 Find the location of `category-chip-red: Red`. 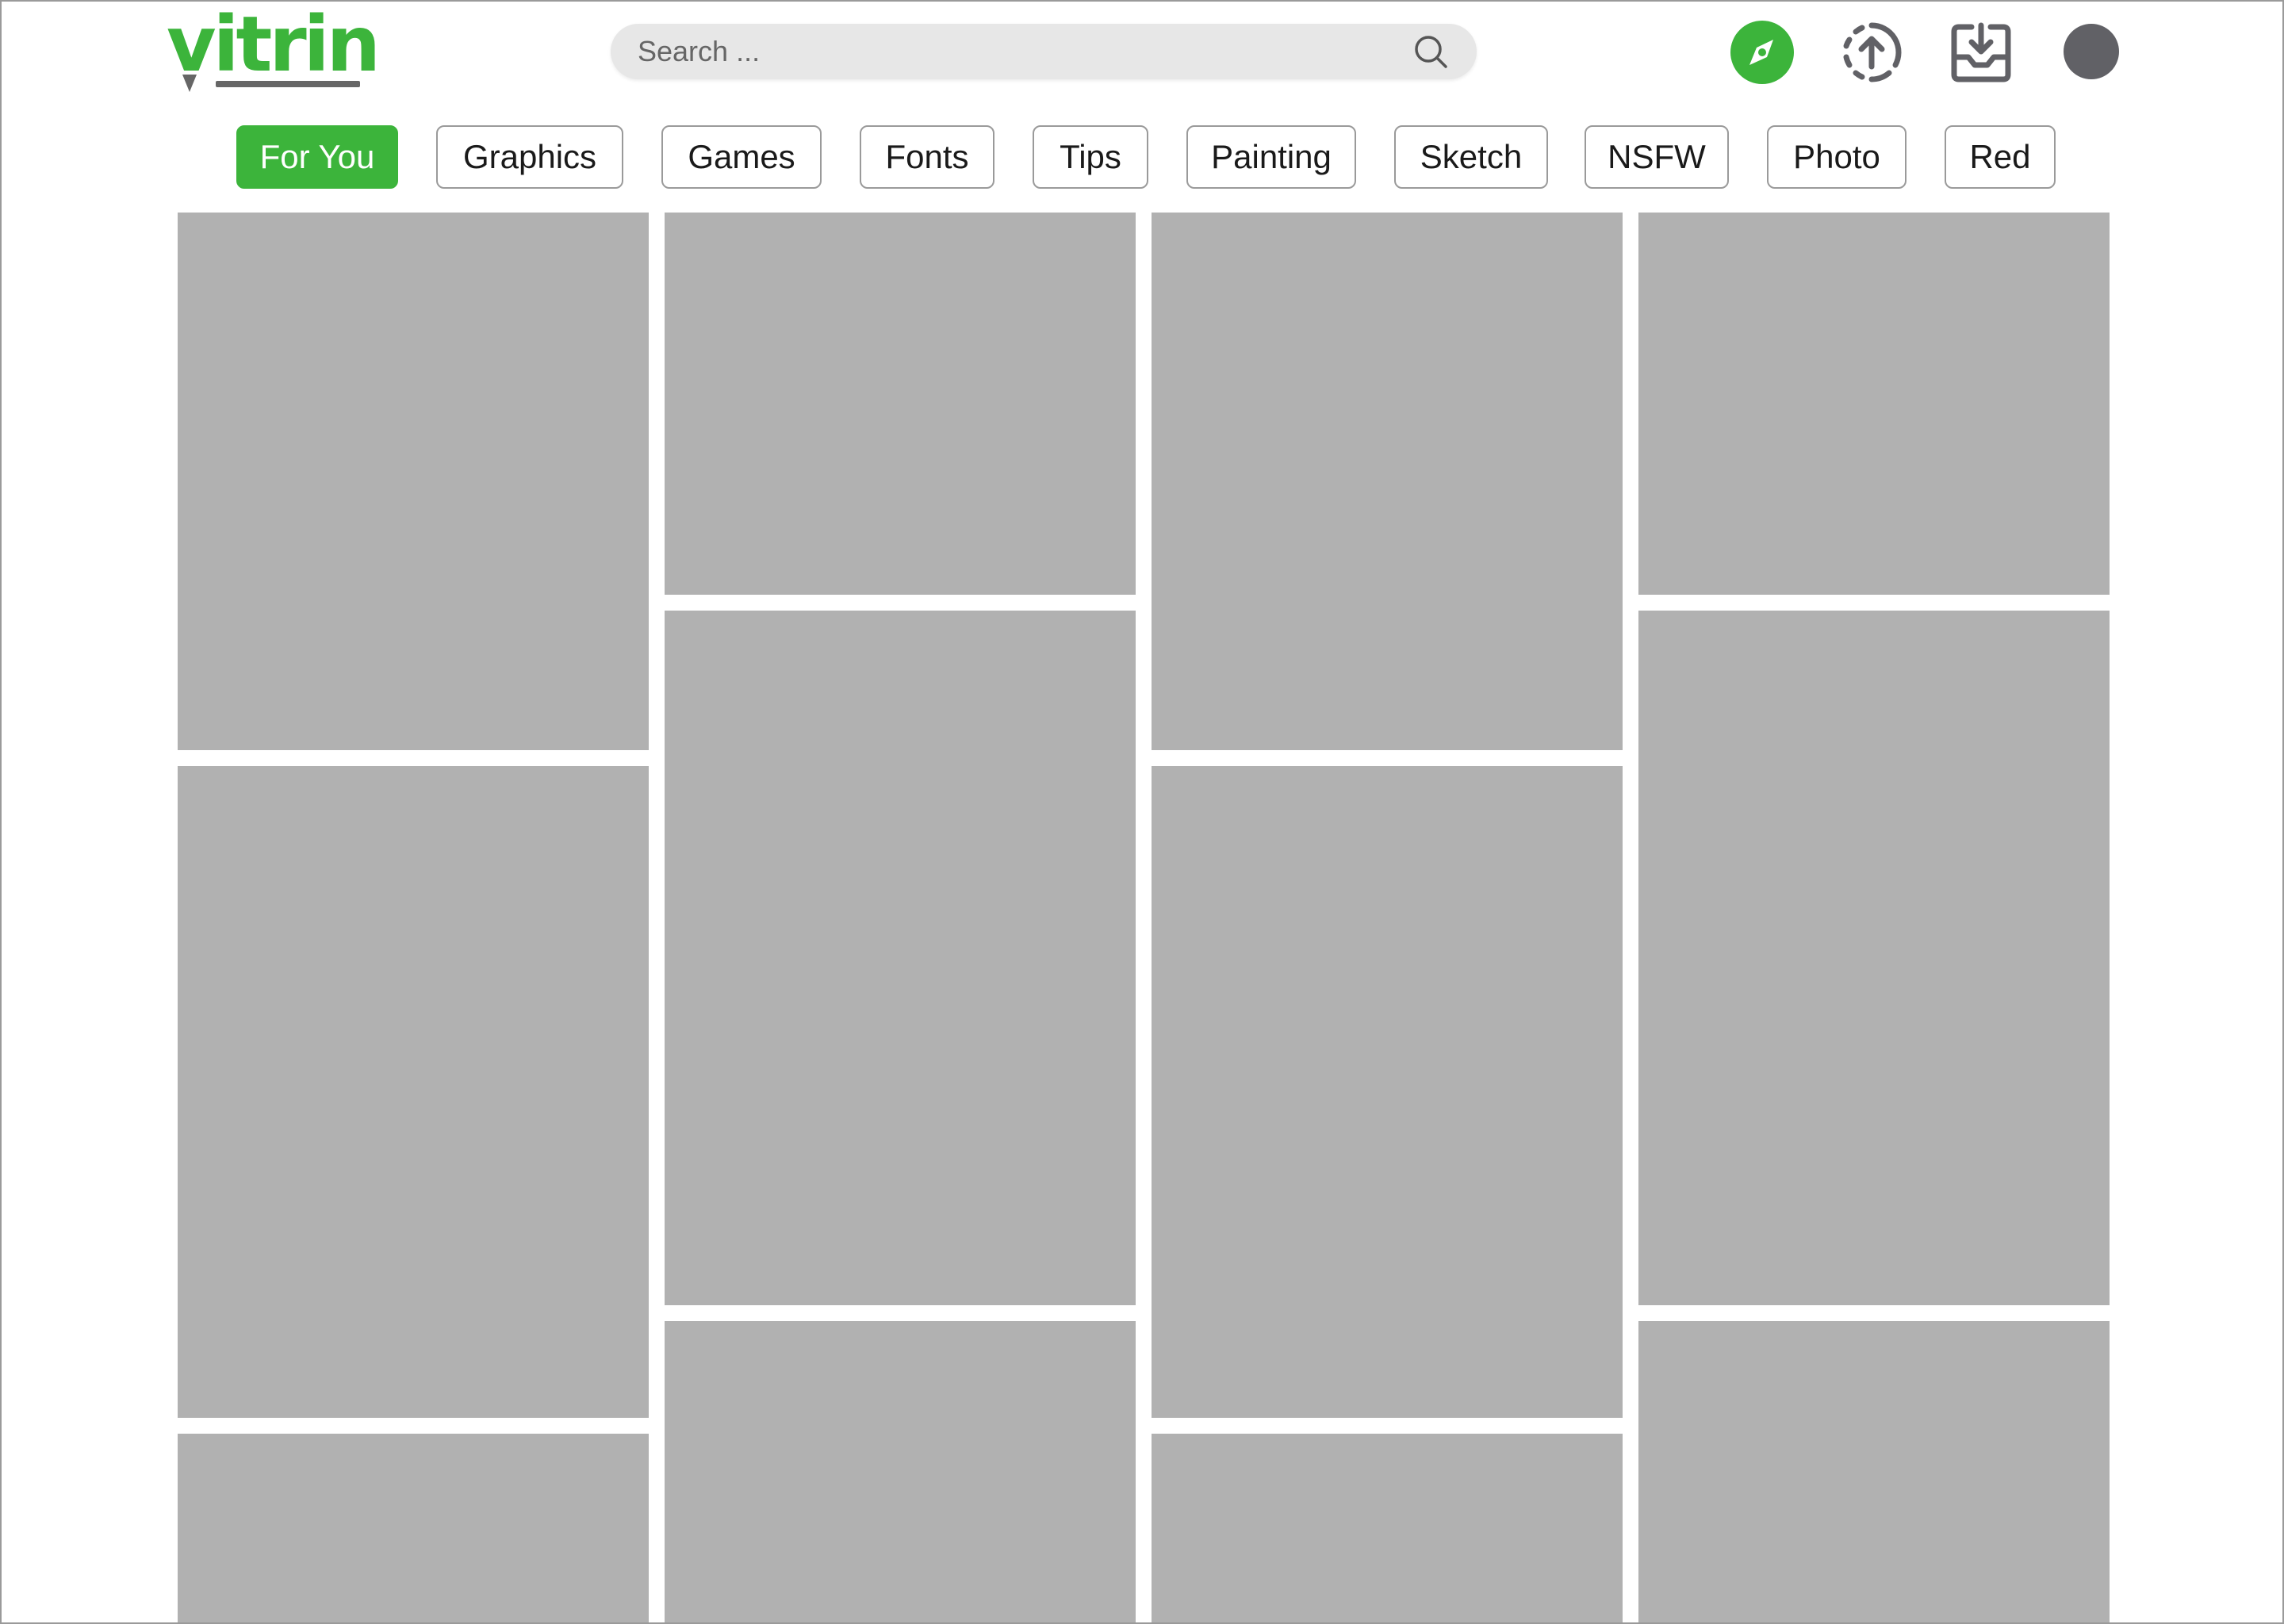

category-chip-red: Red is located at coordinates (2000, 157).